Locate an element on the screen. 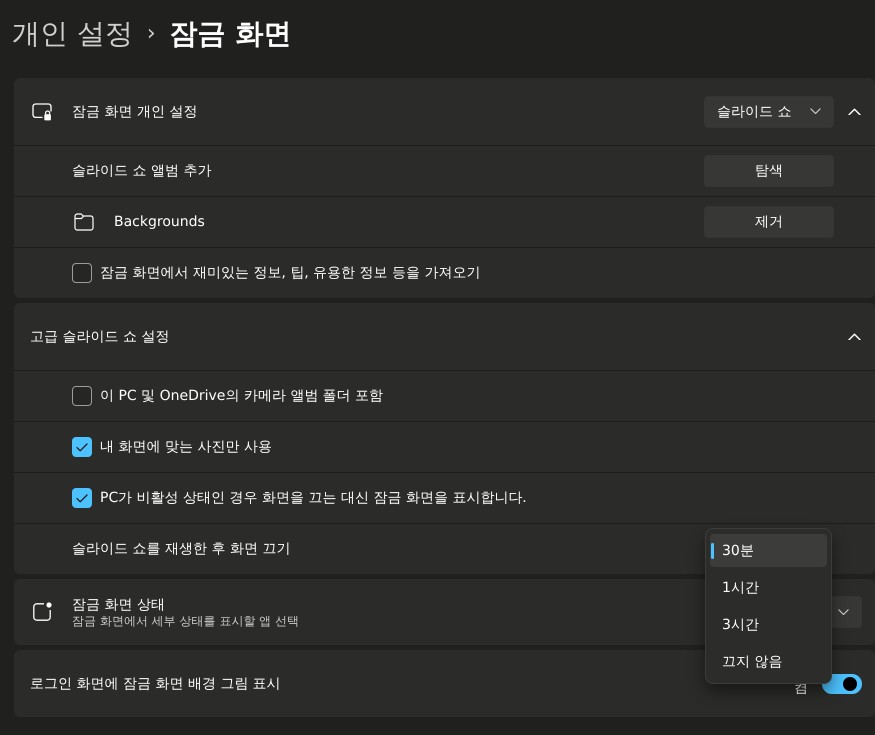 This screenshot has height=735, width=875. lock-screen-icon is located at coordinates (42, 111).